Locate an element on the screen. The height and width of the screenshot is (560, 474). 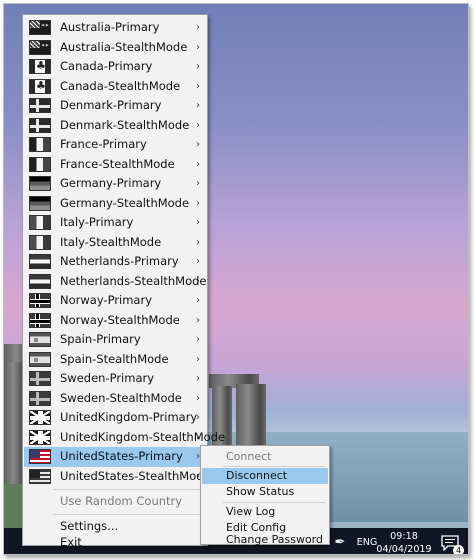
country-menu-label: Canada-Primary is located at coordinates (106, 66).